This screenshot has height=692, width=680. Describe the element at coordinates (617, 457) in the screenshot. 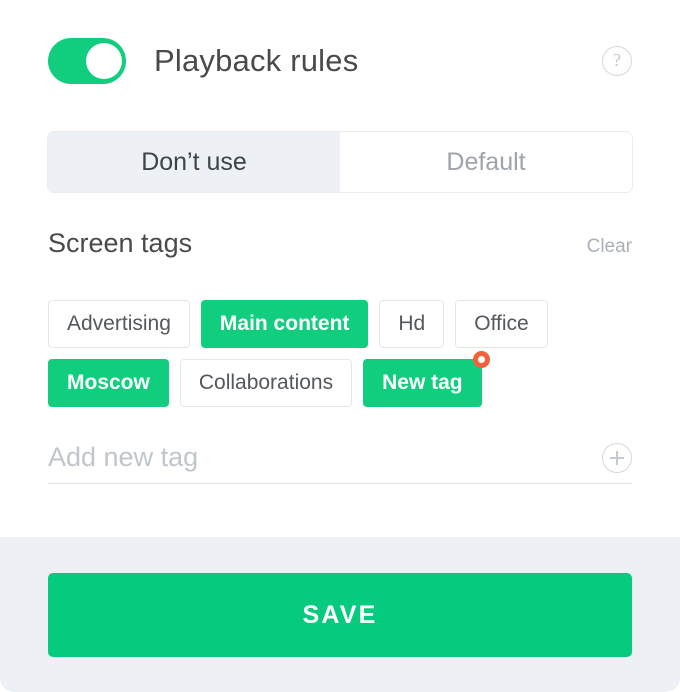

I see `add-tag-plus-icon` at that location.